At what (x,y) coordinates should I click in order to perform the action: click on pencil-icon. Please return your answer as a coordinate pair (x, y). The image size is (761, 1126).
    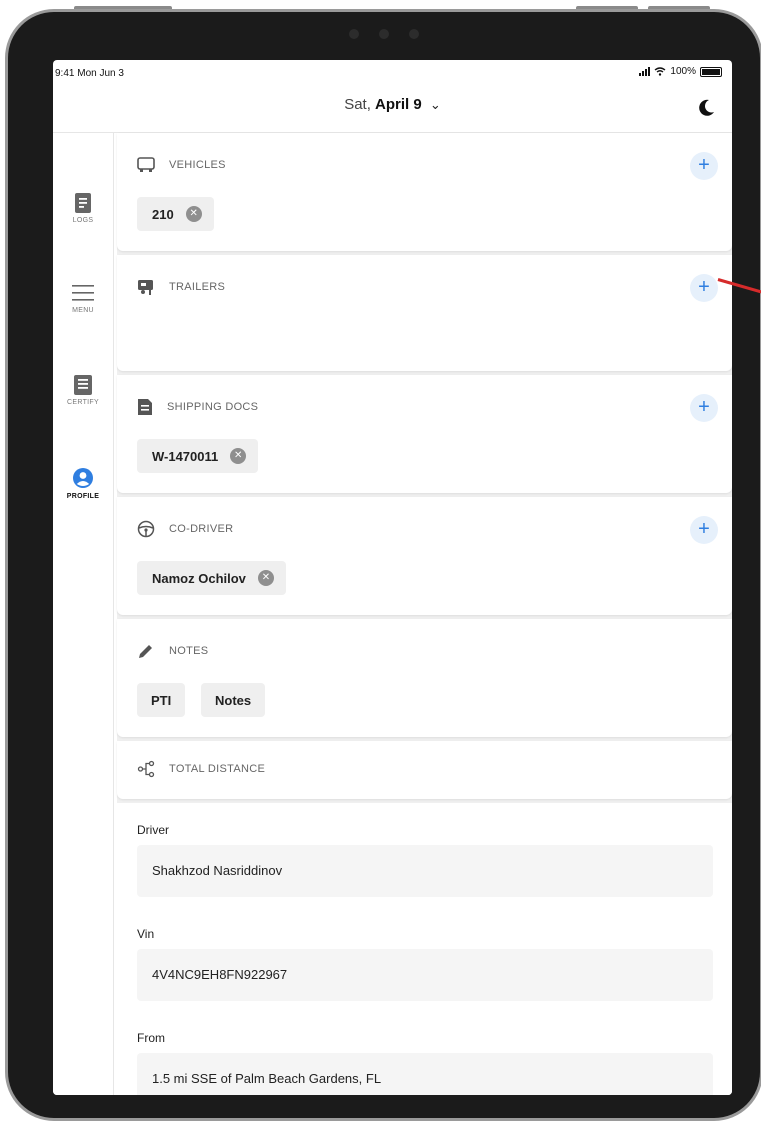
    Looking at the image, I should click on (145, 651).